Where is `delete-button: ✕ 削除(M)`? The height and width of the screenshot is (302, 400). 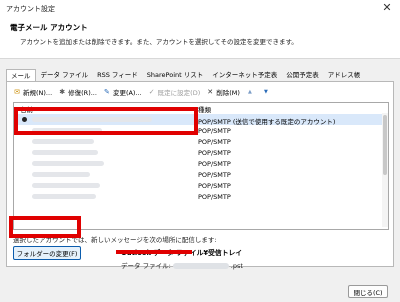
delete-button: ✕ 削除(M) is located at coordinates (223, 92).